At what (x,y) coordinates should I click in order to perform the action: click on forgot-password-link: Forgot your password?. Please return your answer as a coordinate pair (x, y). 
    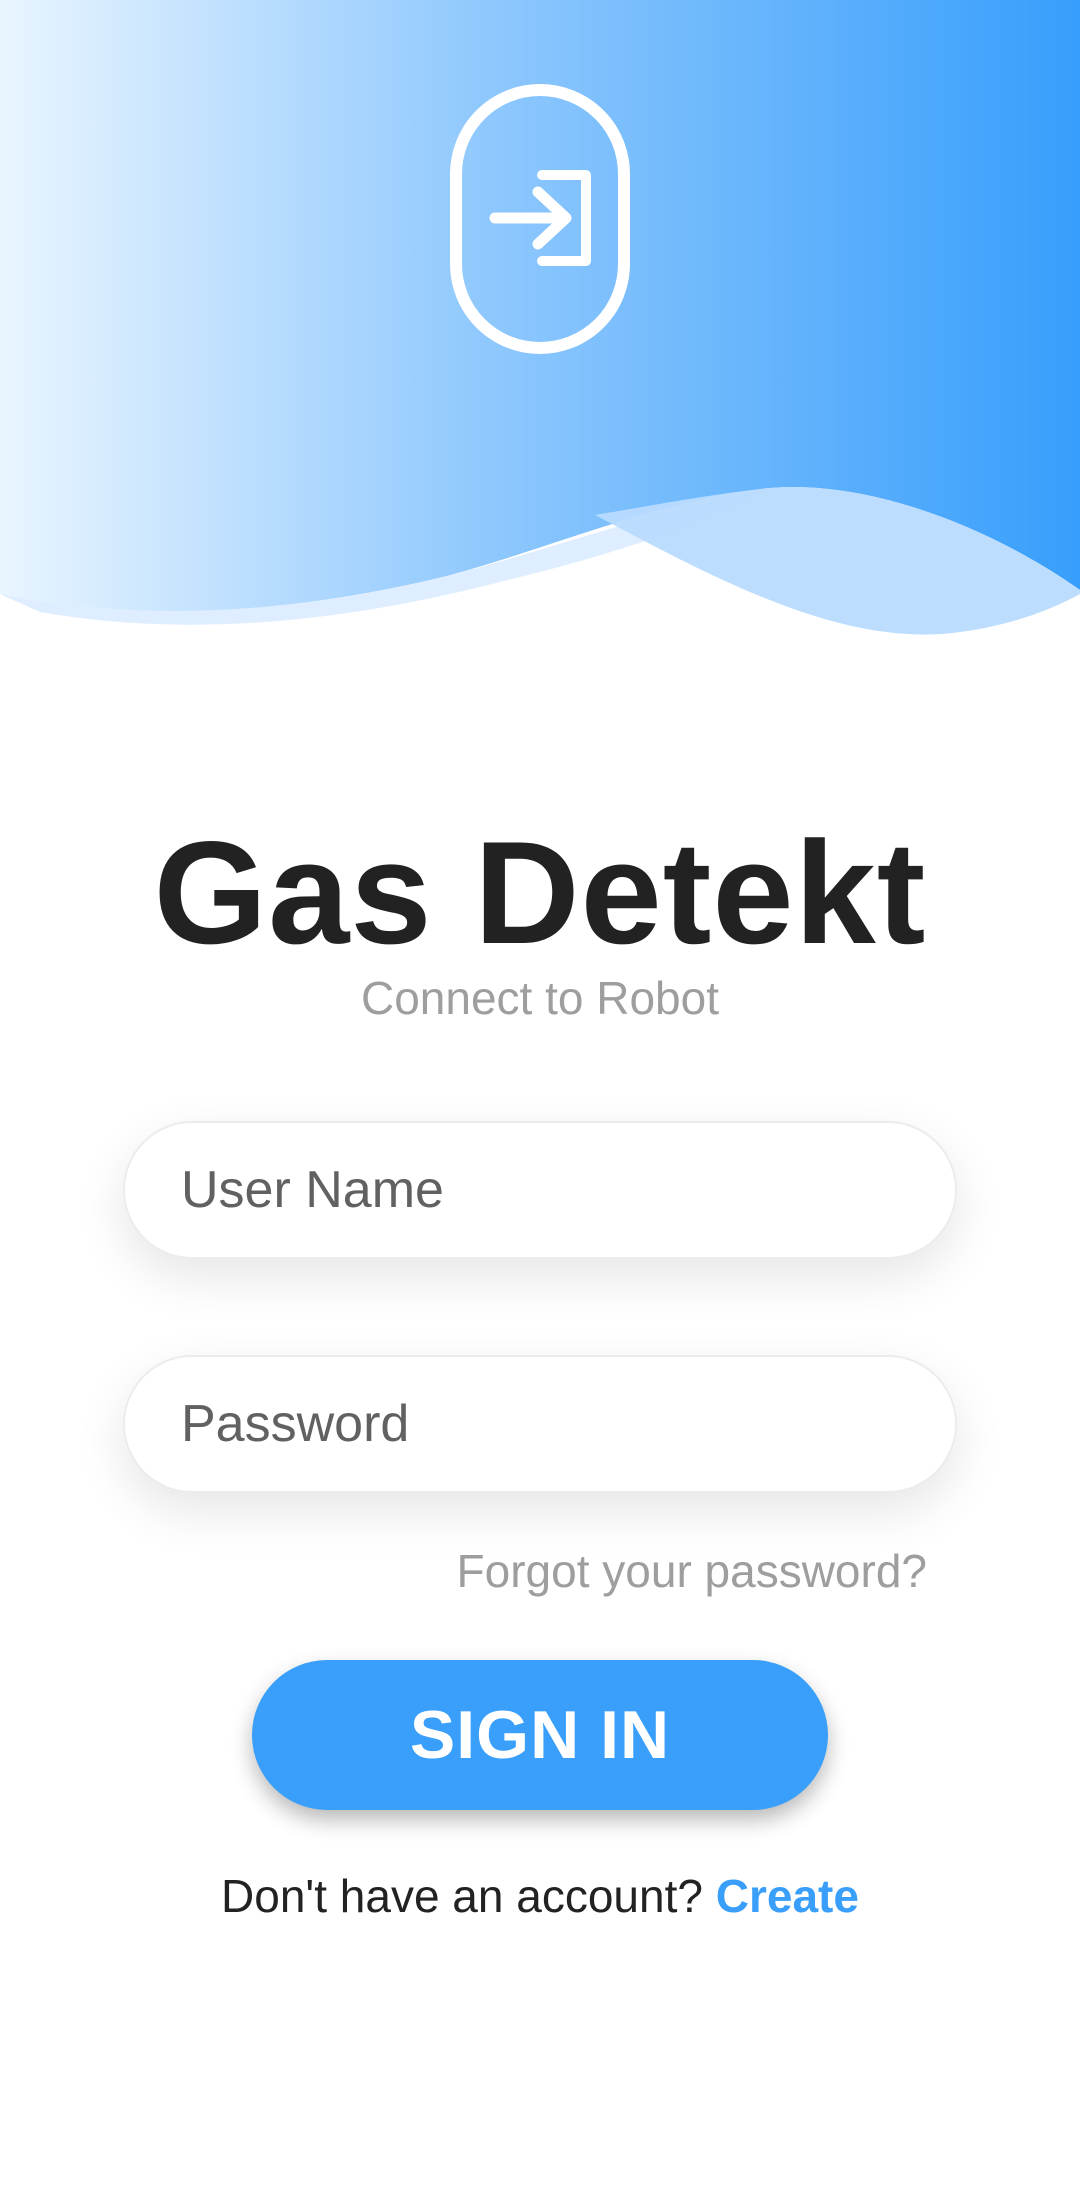
    Looking at the image, I should click on (692, 1571).